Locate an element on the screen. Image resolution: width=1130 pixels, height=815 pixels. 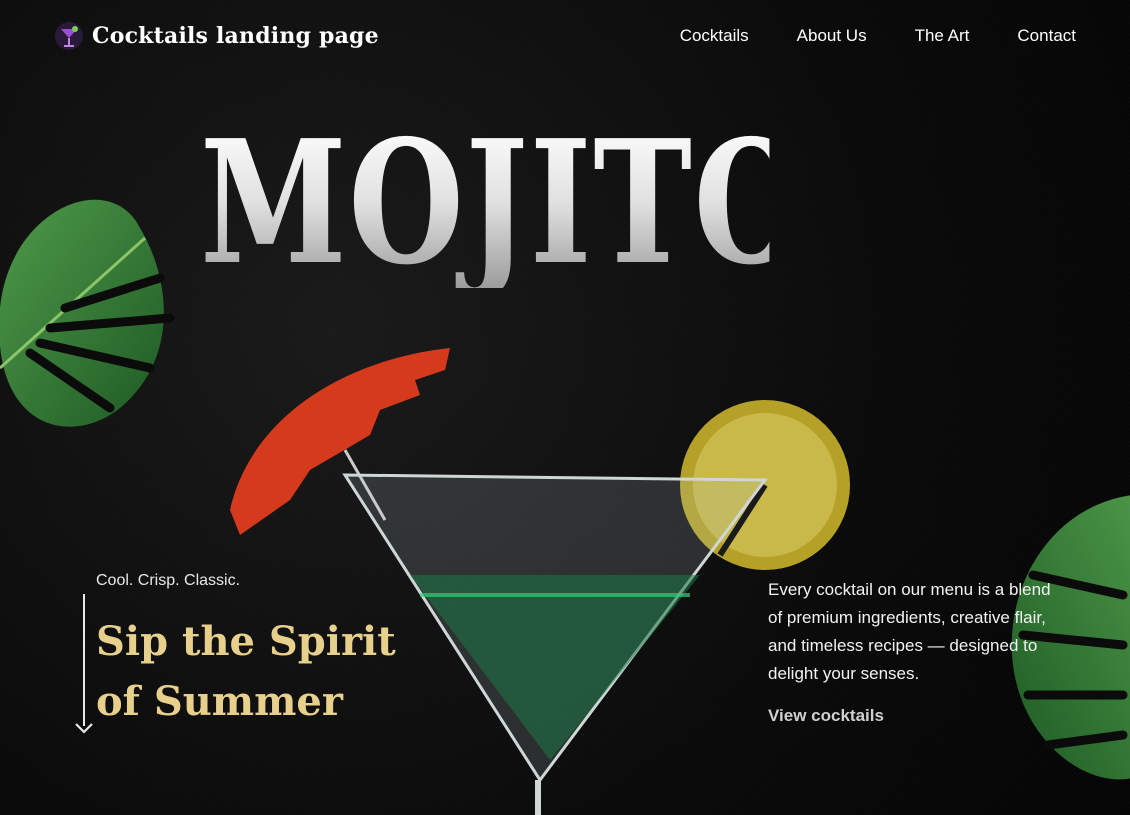
nav-link-contact: Contact is located at coordinates (1046, 36).